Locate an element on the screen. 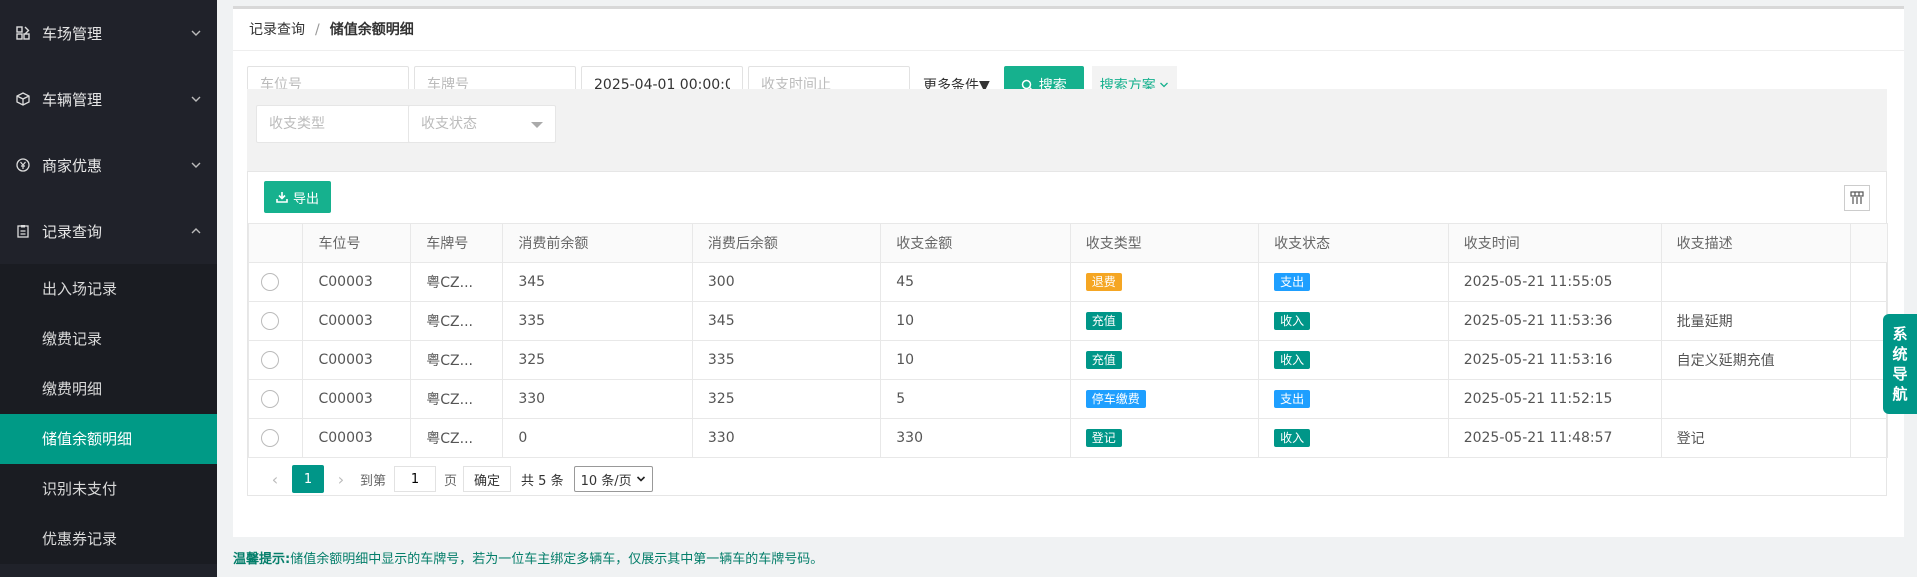  total-count: 共 5 条 is located at coordinates (542, 481).